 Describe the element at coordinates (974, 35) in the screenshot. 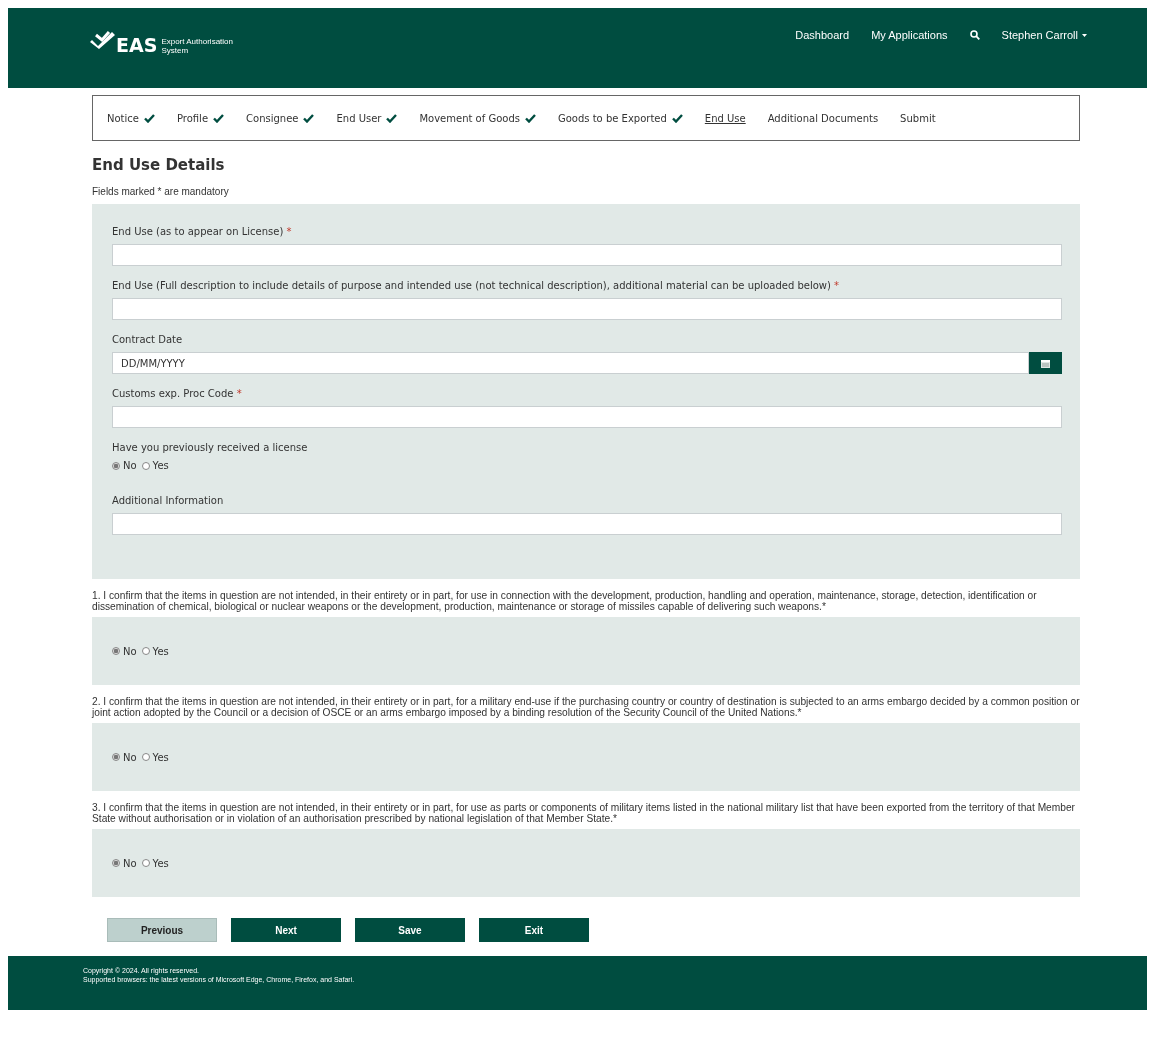

I see `search-icon` at that location.